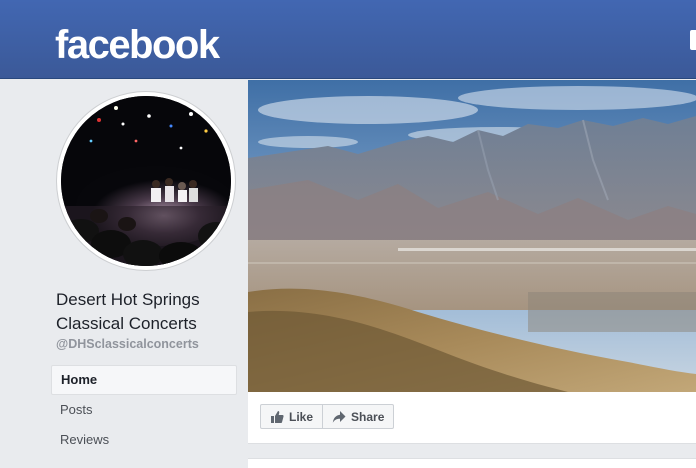 Image resolution: width=696 pixels, height=468 pixels. Describe the element at coordinates (151, 312) in the screenshot. I see `page-title: Desert Hot Springs Classical Concerts` at that location.